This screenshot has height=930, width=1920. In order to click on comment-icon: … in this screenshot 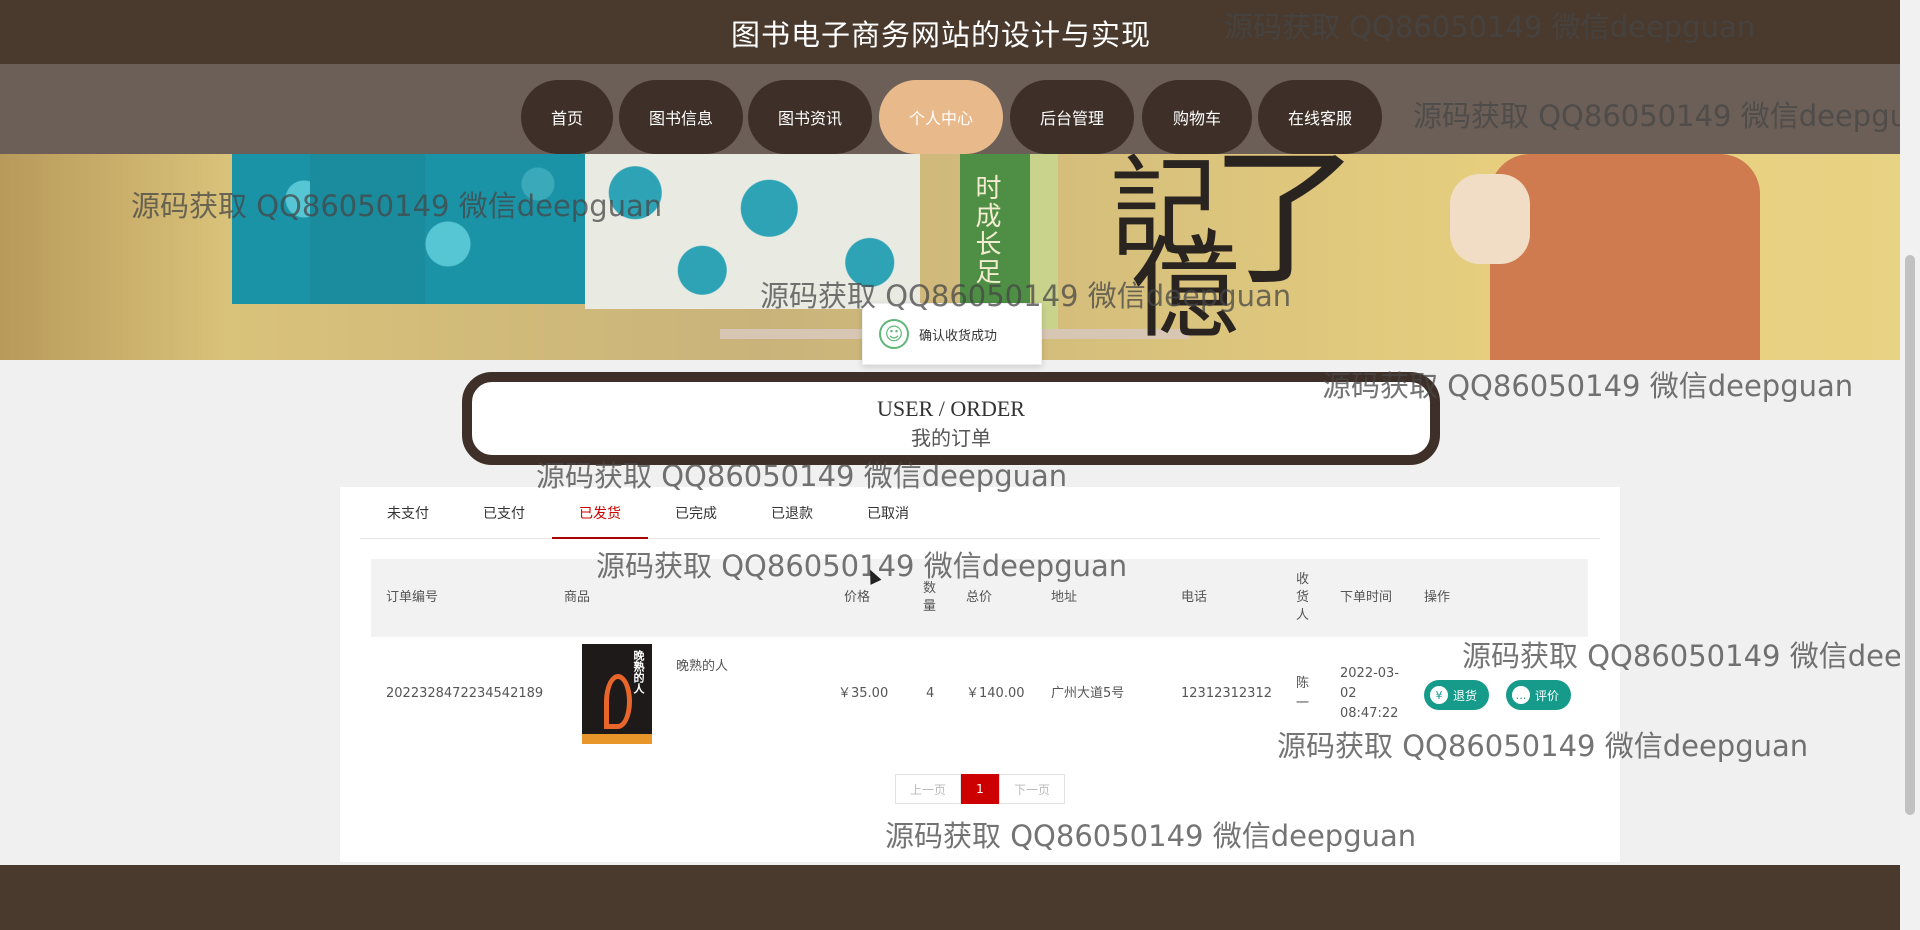, I will do `click(1521, 695)`.